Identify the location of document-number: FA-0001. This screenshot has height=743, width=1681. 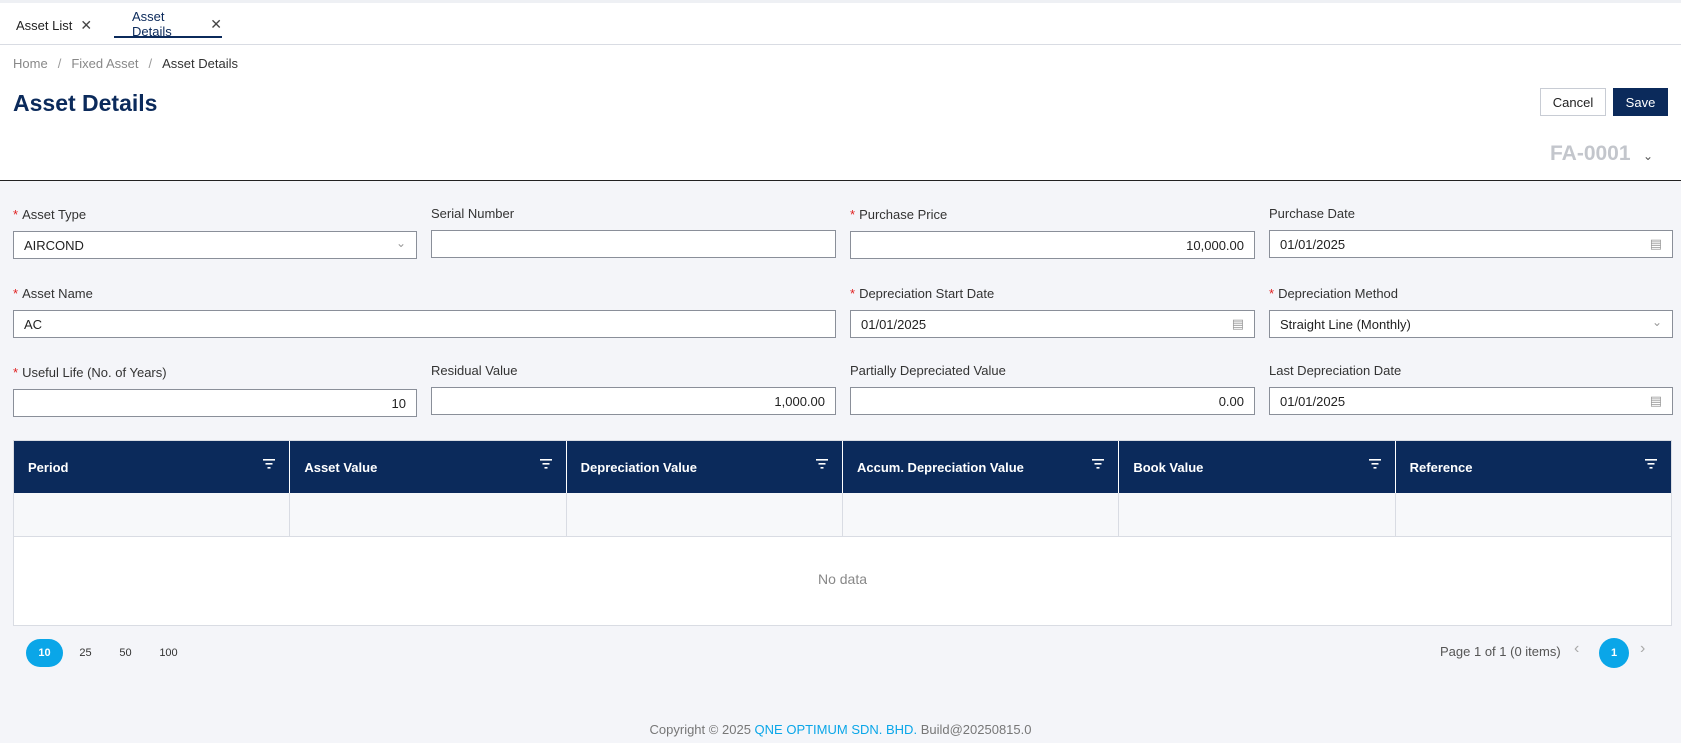
(1590, 153).